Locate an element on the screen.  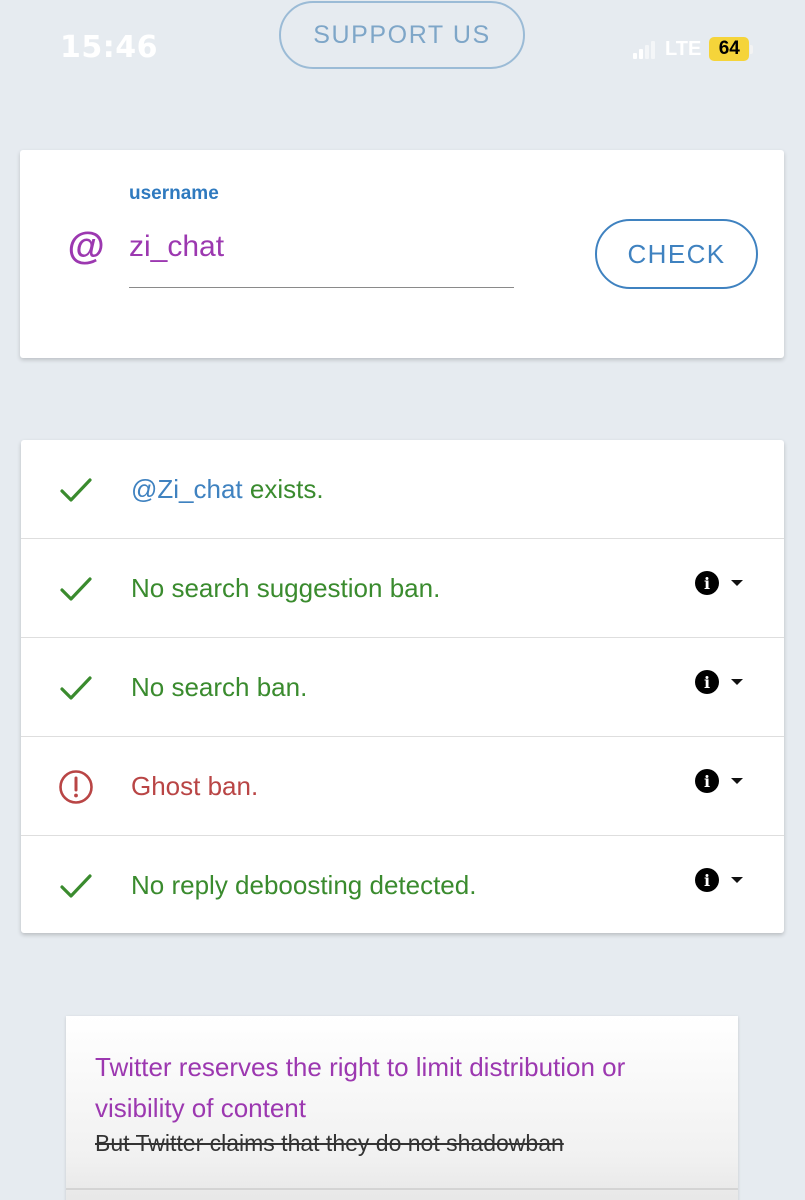
username-field-label: username is located at coordinates (174, 193).